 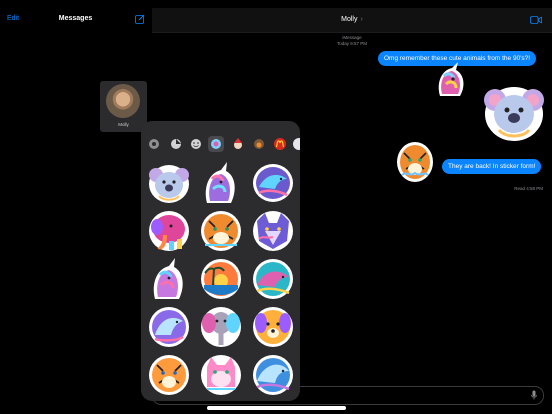 What do you see at coordinates (123, 124) in the screenshot?
I see `pinned-contact-name: Molly` at bounding box center [123, 124].